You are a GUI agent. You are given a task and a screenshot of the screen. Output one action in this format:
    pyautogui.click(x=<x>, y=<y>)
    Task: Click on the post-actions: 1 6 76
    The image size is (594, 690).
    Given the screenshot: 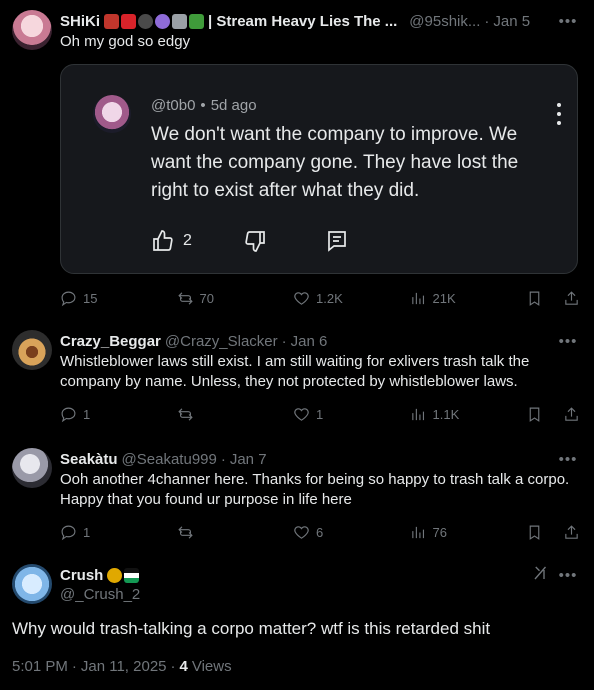 What is the action you would take?
    pyautogui.click(x=320, y=532)
    